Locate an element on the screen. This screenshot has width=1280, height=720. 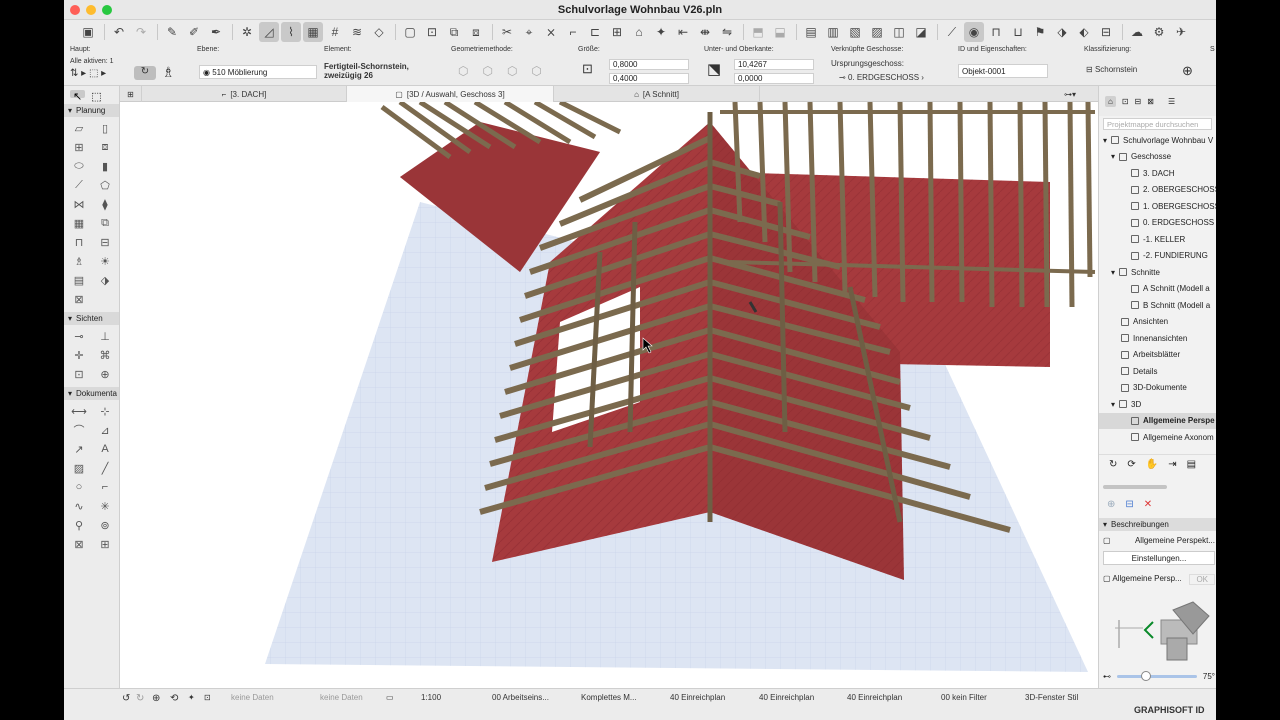
fill-tool-icon: ▨ is located at coordinates (79, 468).